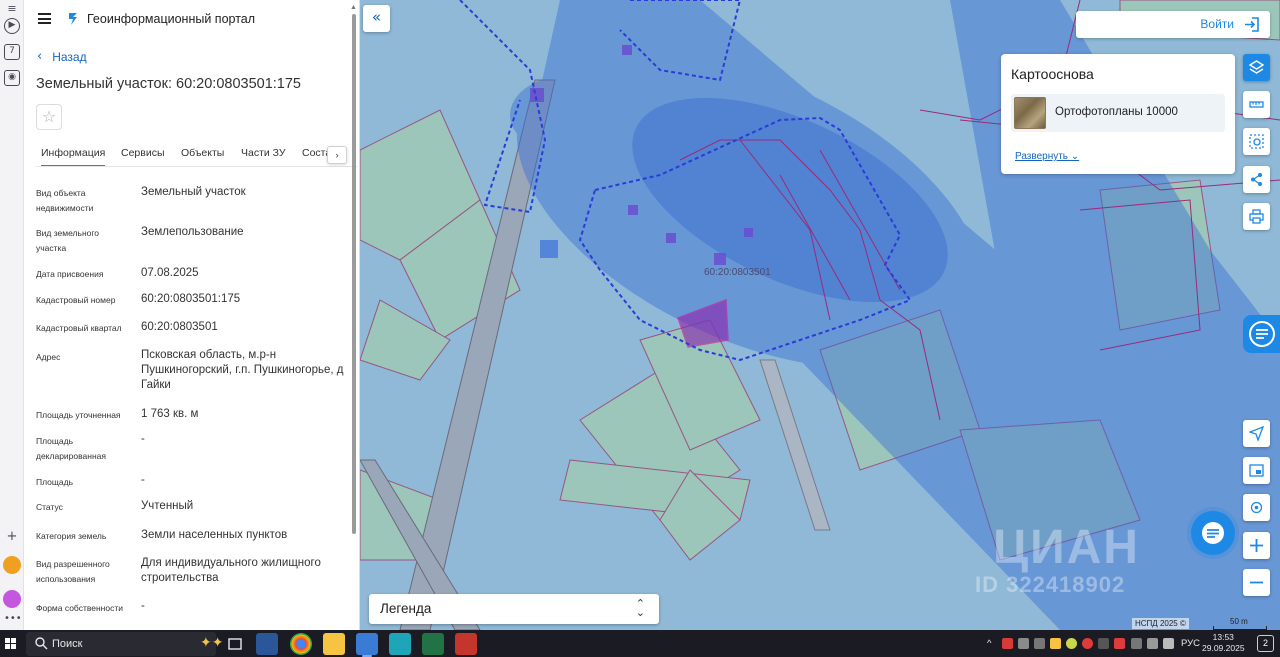 The image size is (1280, 657). Describe the element at coordinates (13, 620) in the screenshot. I see `more-icon: •••` at that location.